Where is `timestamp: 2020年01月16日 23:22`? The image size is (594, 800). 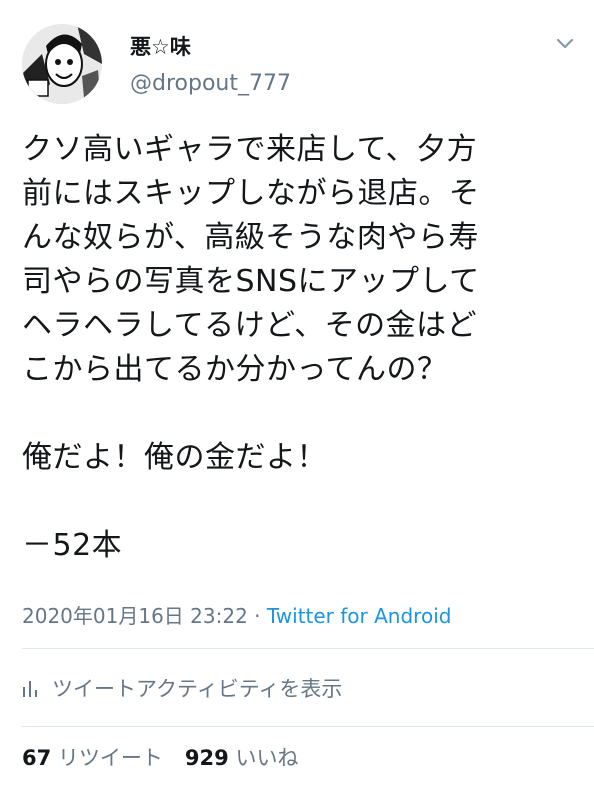 timestamp: 2020年01月16日 23:22 is located at coordinates (135, 616).